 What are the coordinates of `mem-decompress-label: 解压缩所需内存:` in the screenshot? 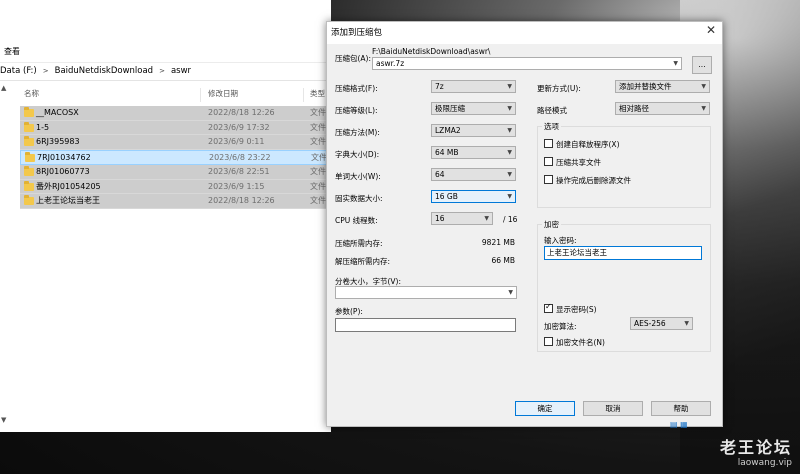 It's located at (363, 261).